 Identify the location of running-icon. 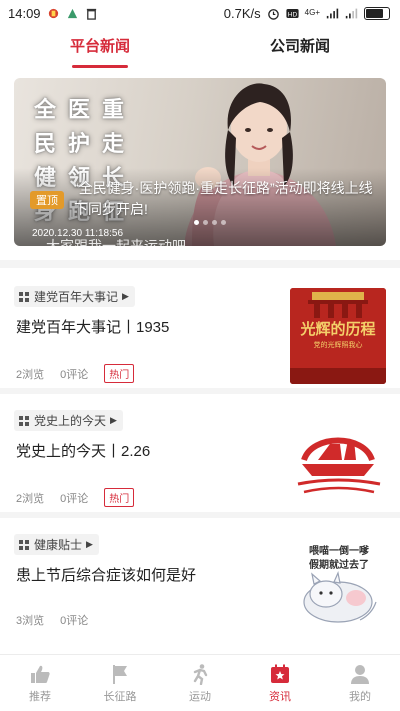
(200, 674).